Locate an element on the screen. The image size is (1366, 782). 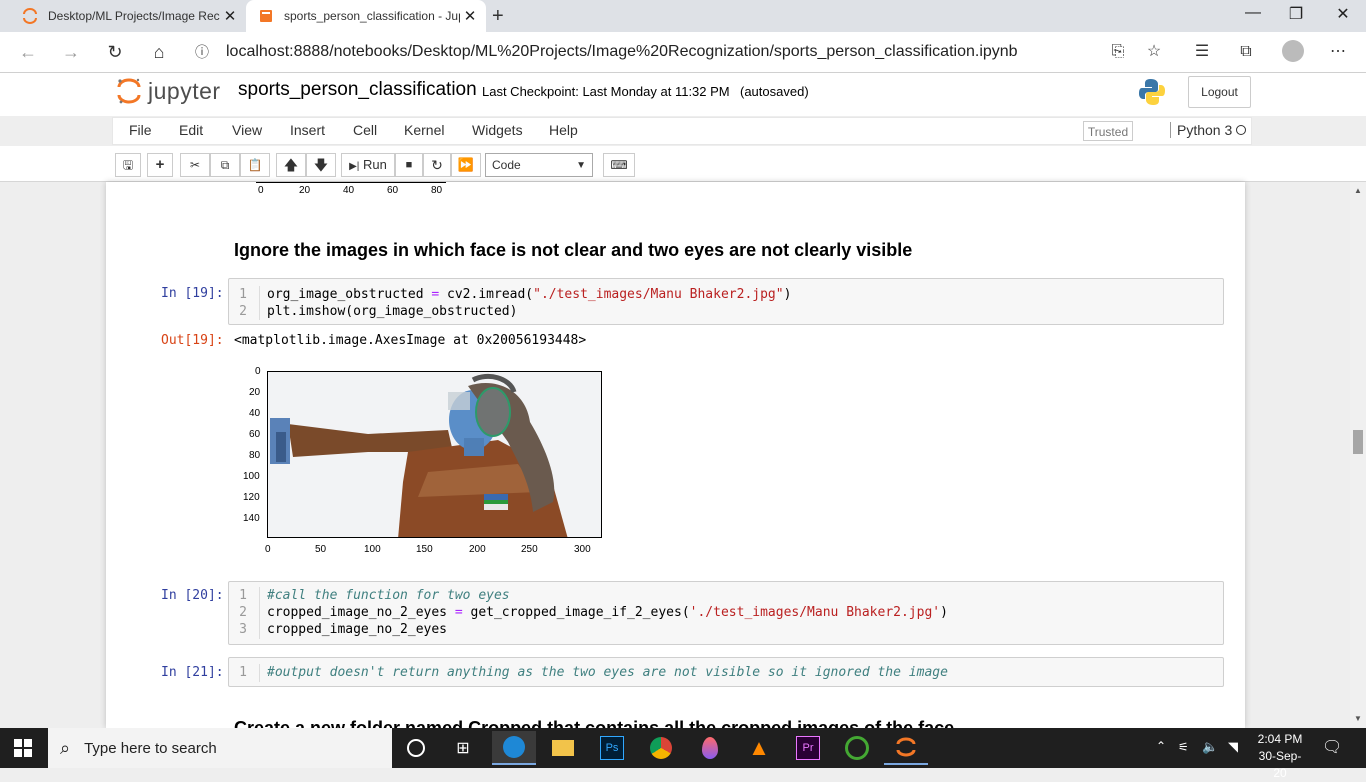
windows-start-icon is located at coordinates (23, 750).